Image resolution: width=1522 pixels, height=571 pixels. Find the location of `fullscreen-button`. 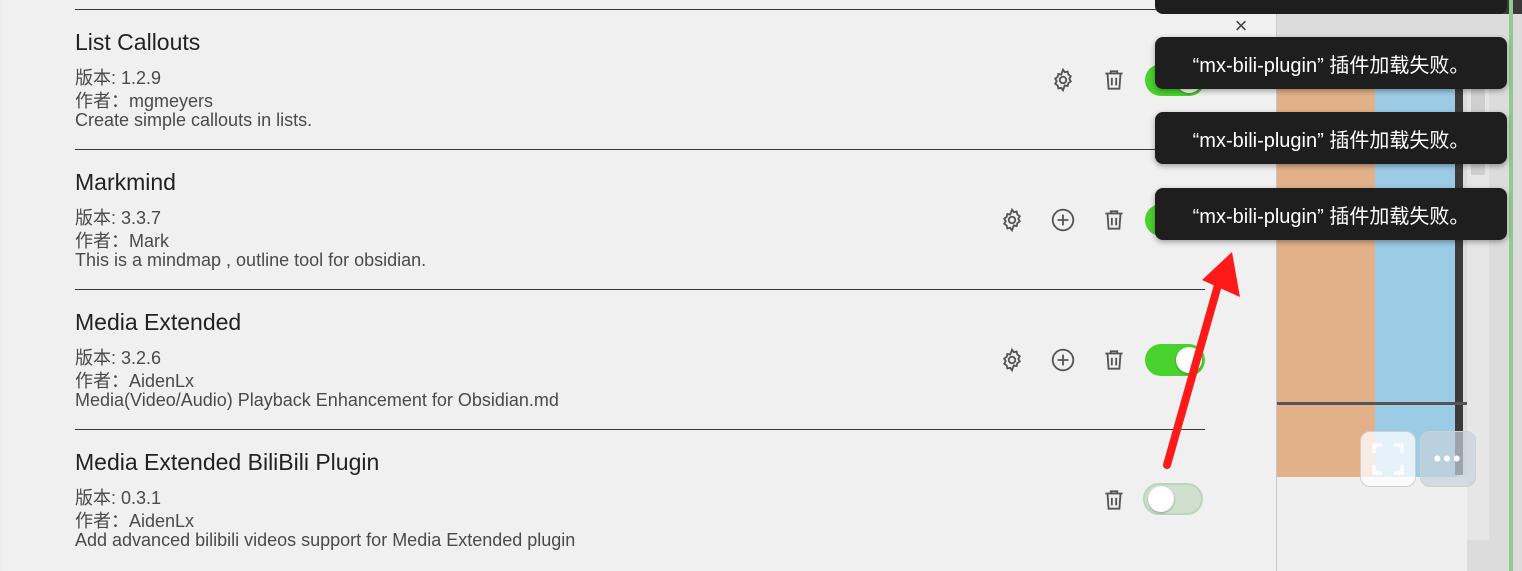

fullscreen-button is located at coordinates (1388, 459).